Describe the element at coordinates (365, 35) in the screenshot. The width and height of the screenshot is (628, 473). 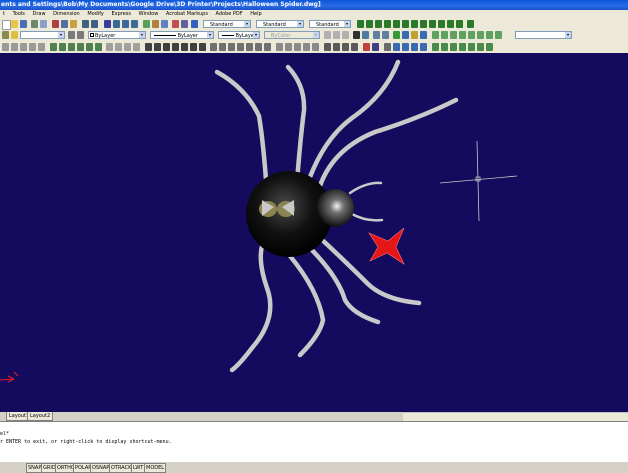
I see `light-icon` at that location.